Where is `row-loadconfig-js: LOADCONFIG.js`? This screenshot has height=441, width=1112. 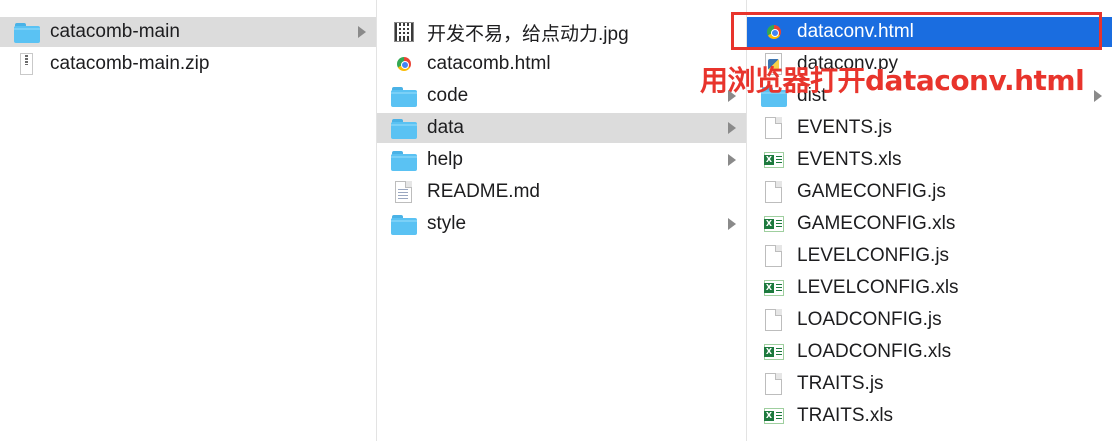 row-loadconfig-js: LOADCONFIG.js is located at coordinates (929, 320).